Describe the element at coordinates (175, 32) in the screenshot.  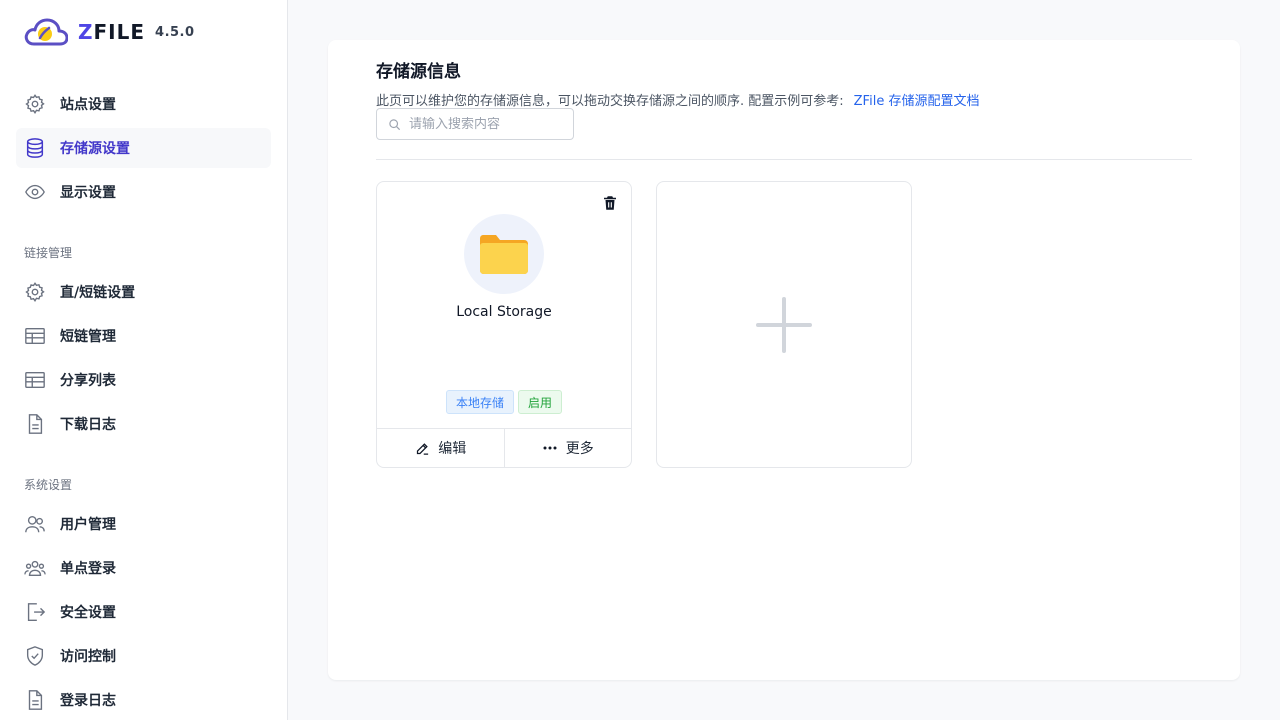
I see `app-version: 4.5.0` at that location.